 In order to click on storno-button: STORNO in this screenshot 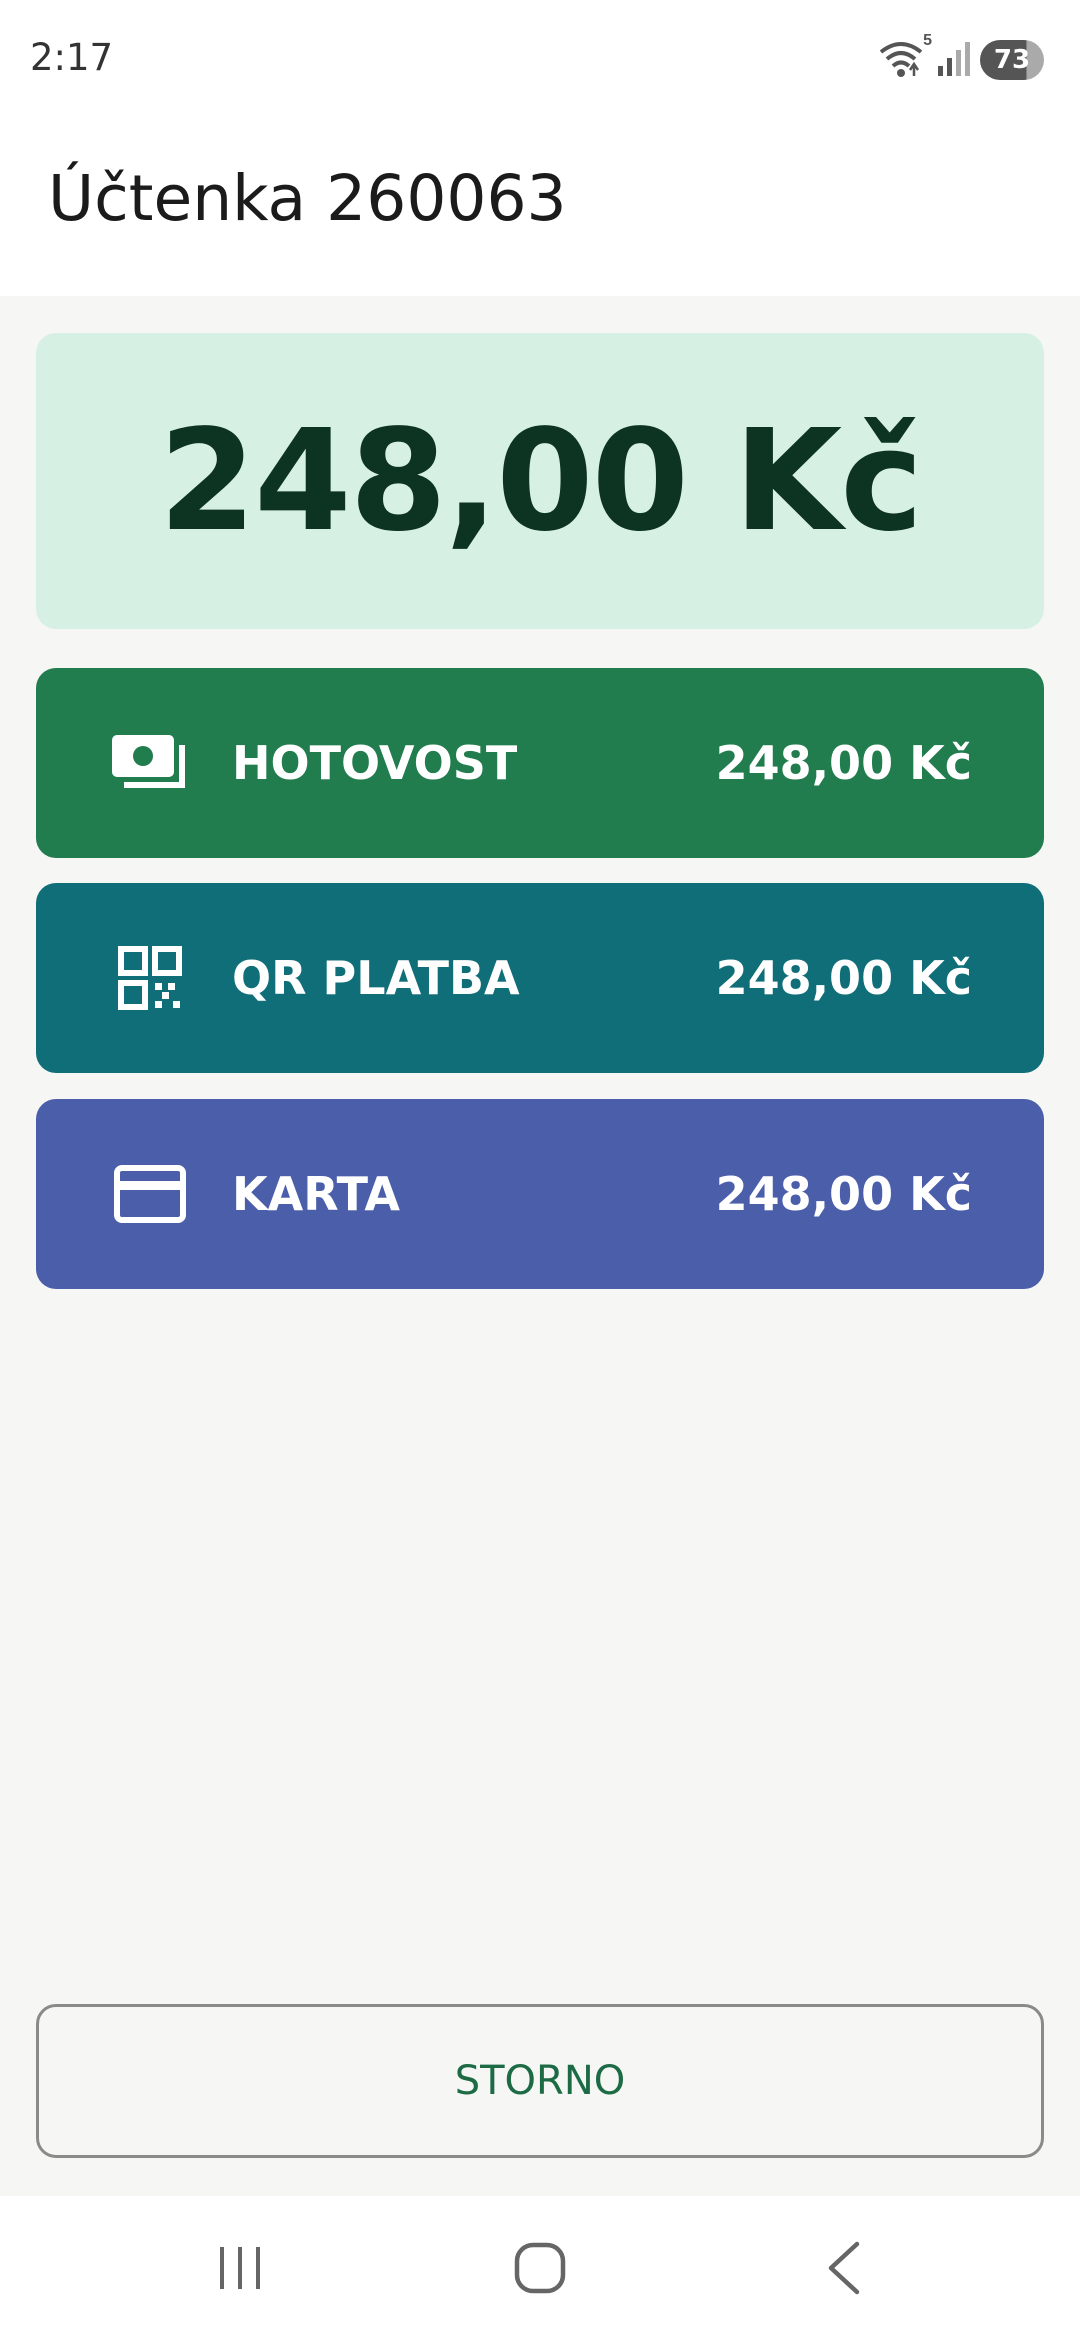, I will do `click(540, 2081)`.